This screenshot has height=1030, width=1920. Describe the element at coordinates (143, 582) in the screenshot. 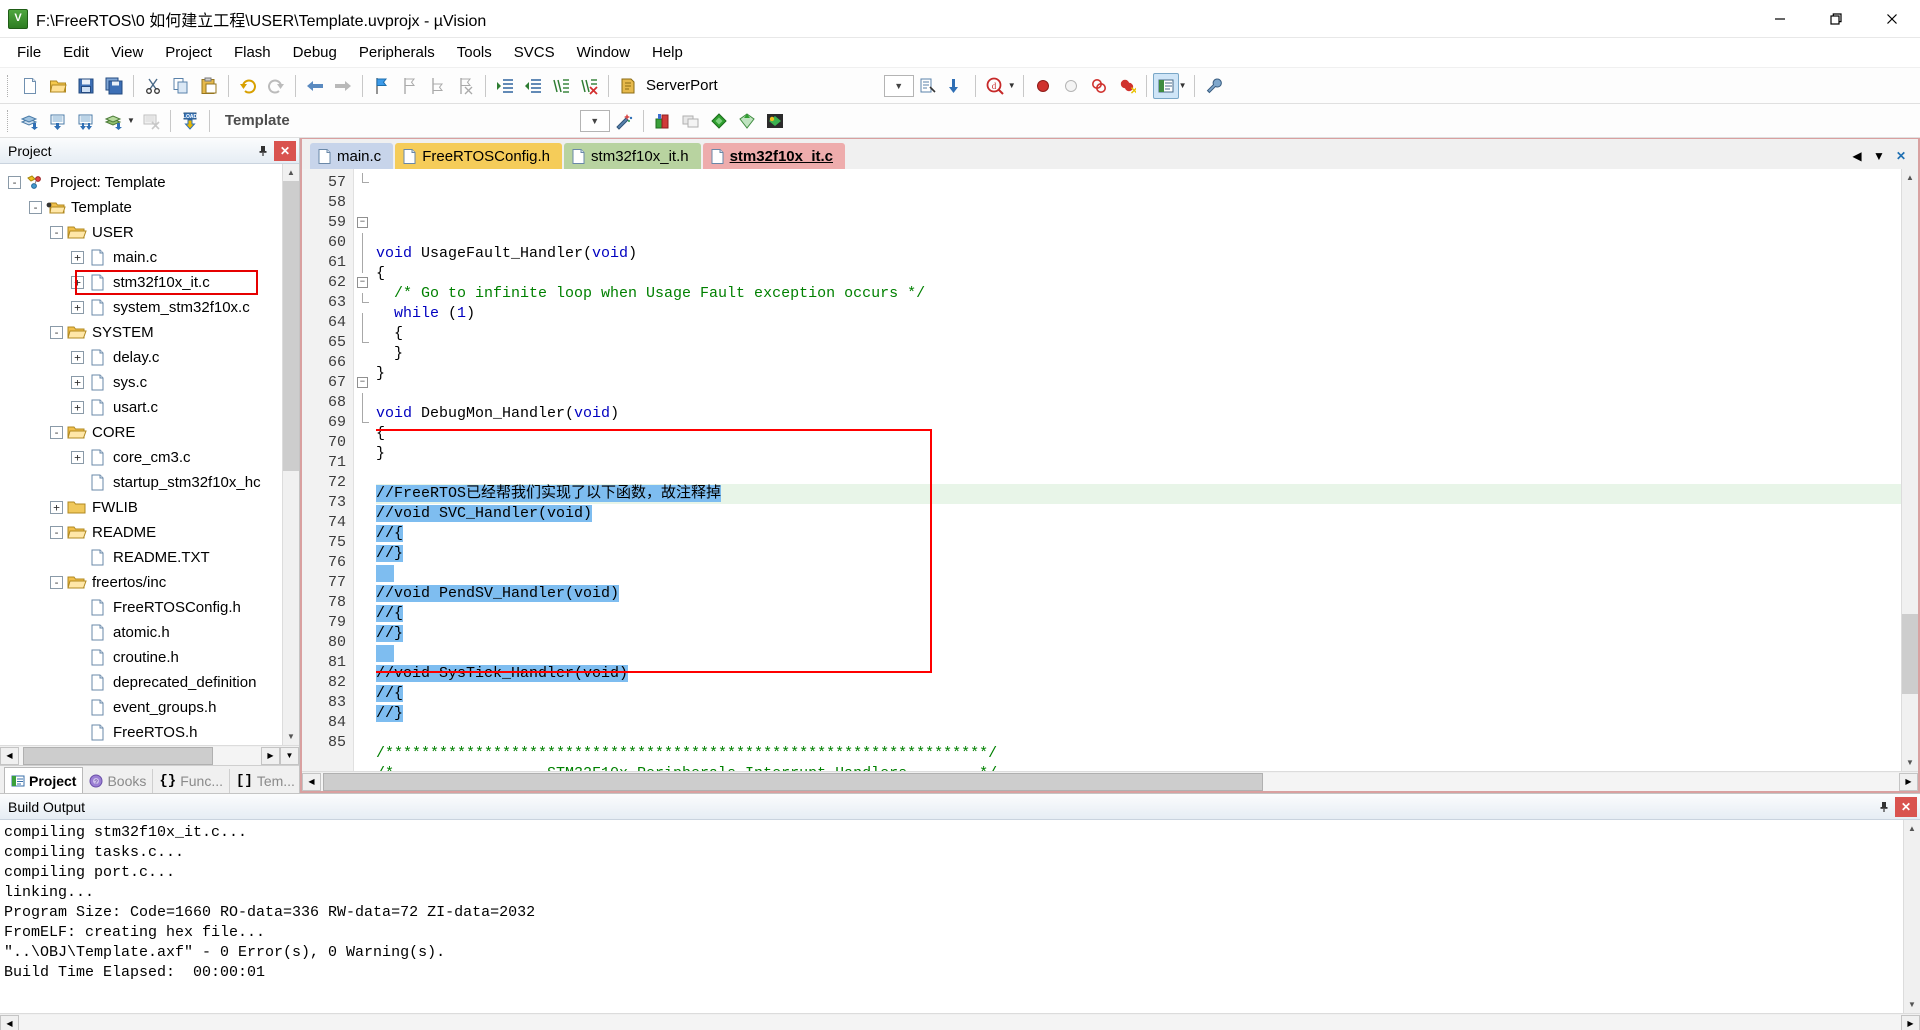

I see `tree-item-freertos-inc: - freertos/inc` at that location.